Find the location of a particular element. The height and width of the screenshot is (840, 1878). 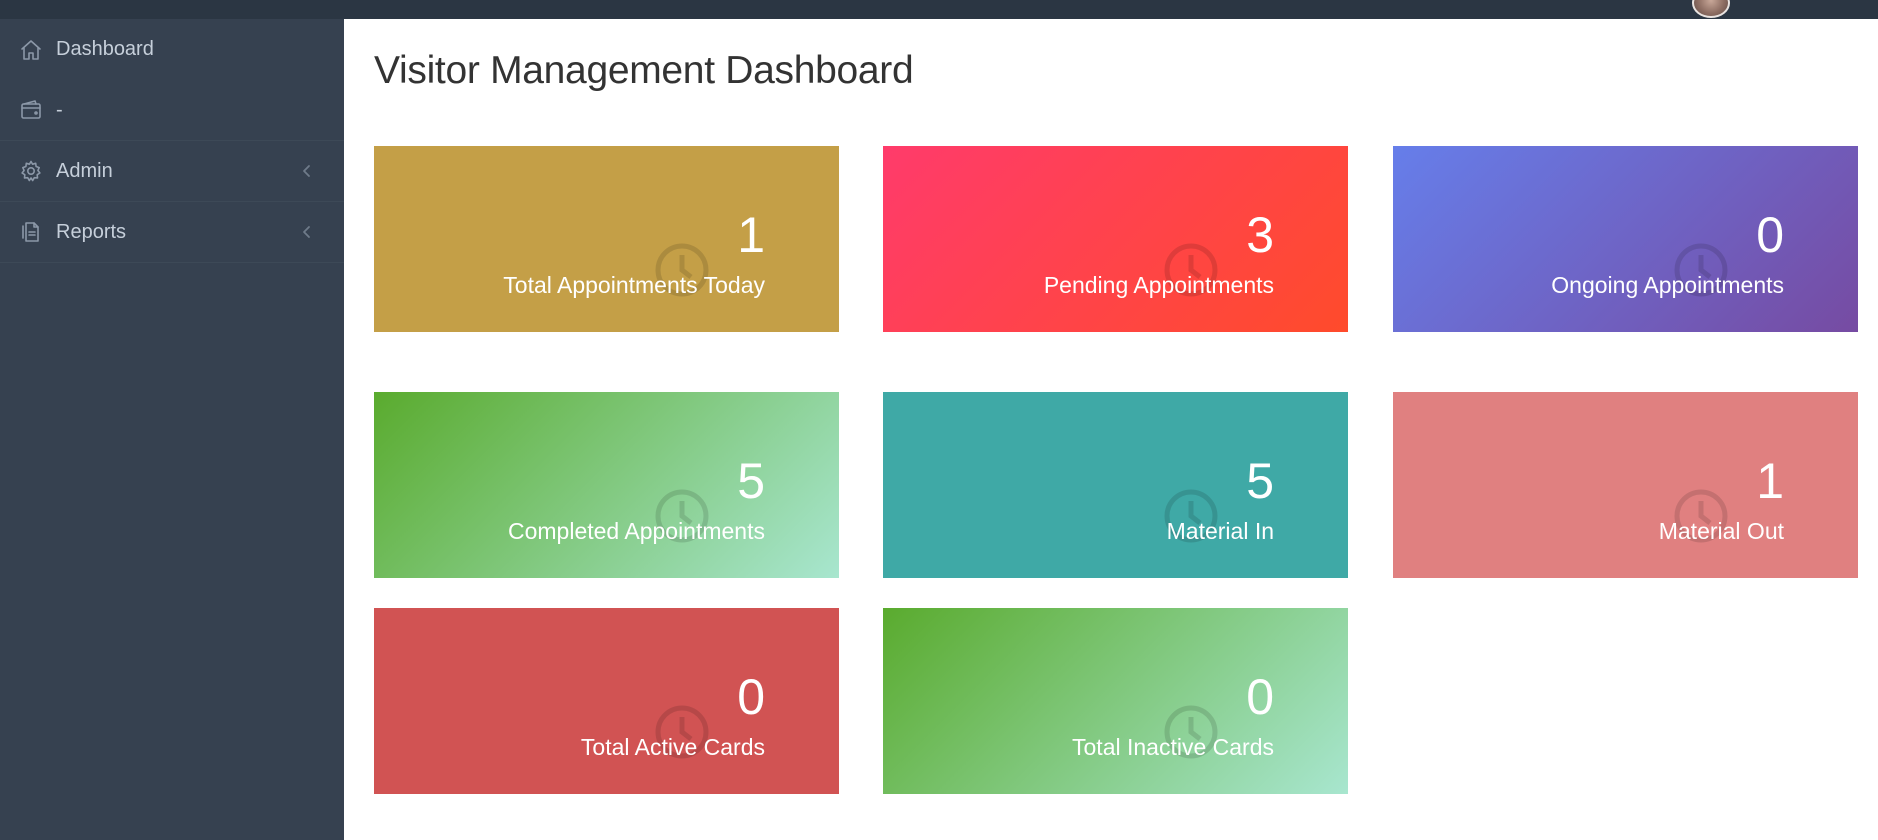

stat-label: Total Inactive Cards is located at coordinates (1173, 747).